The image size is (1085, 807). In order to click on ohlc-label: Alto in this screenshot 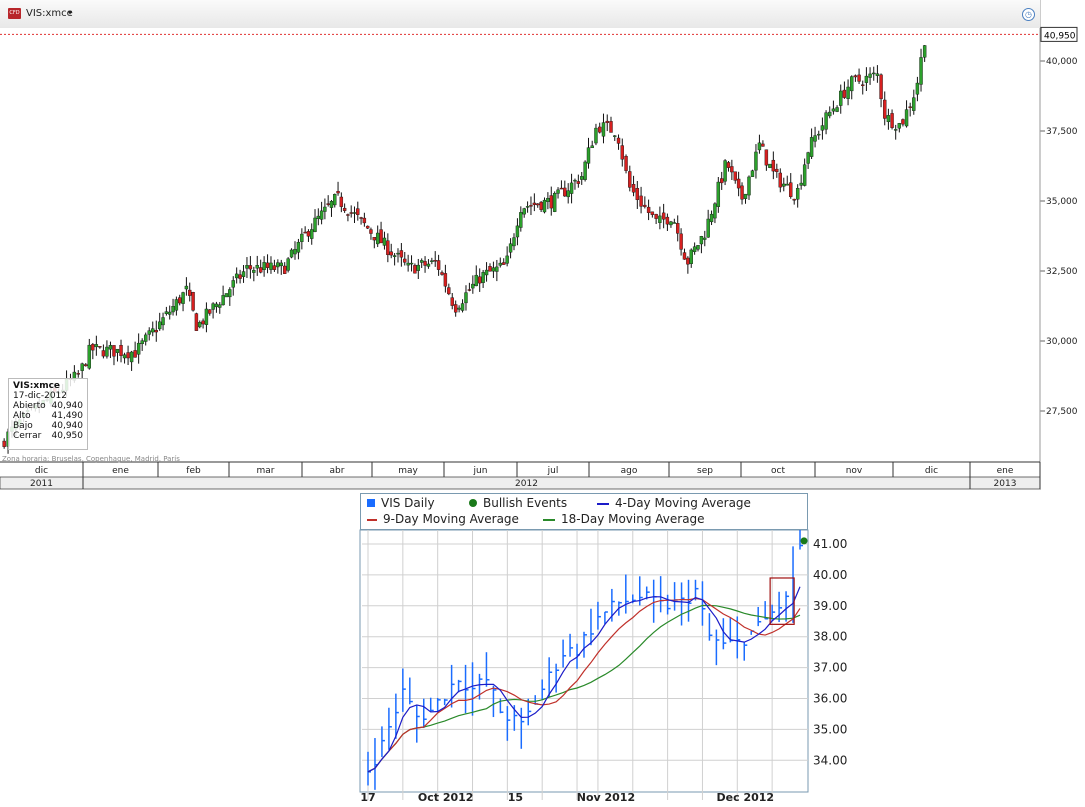, I will do `click(22, 416)`.